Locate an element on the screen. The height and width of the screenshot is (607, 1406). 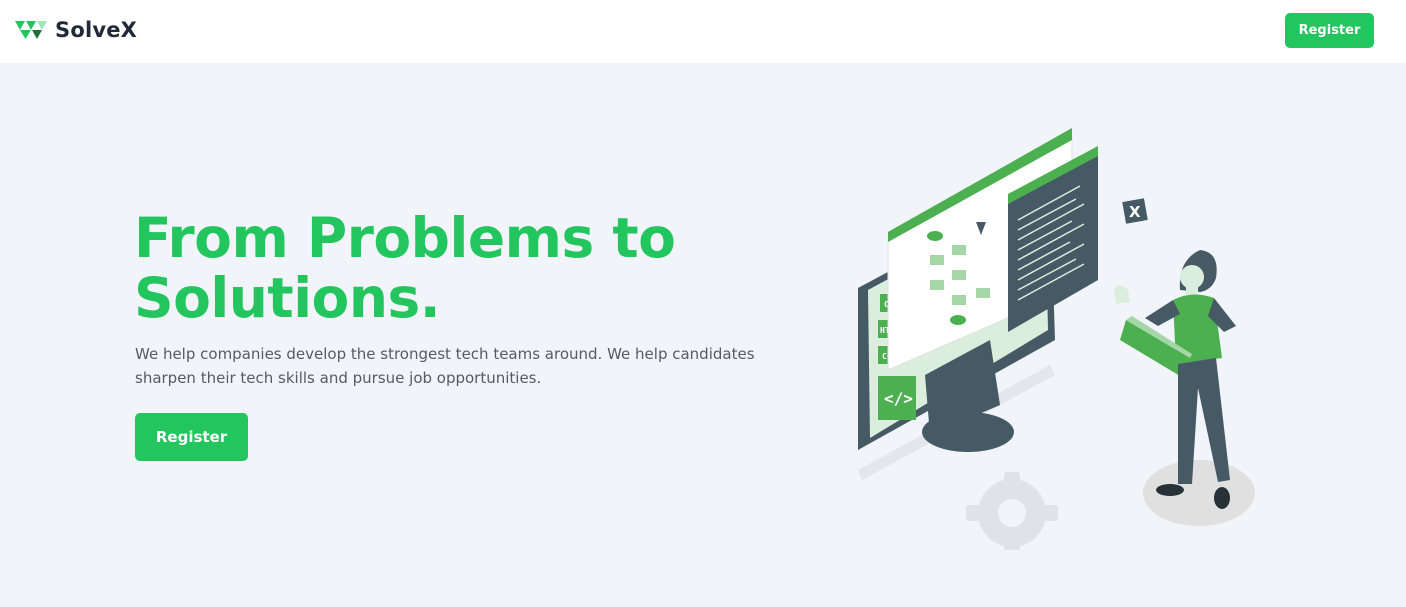
hero-title: From Problems to Solutions. is located at coordinates (405, 268).